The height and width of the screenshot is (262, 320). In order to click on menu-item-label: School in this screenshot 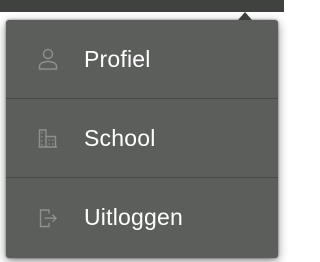, I will do `click(120, 137)`.